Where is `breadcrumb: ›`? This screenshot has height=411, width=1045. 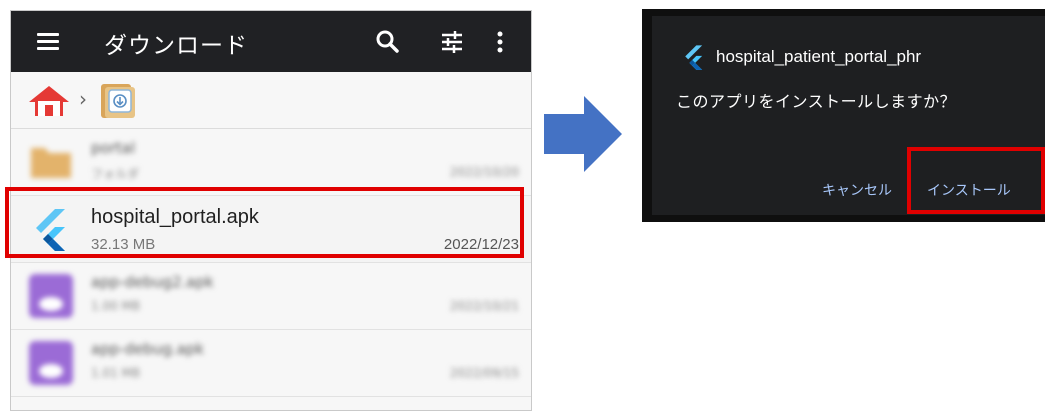
breadcrumb: › is located at coordinates (271, 100).